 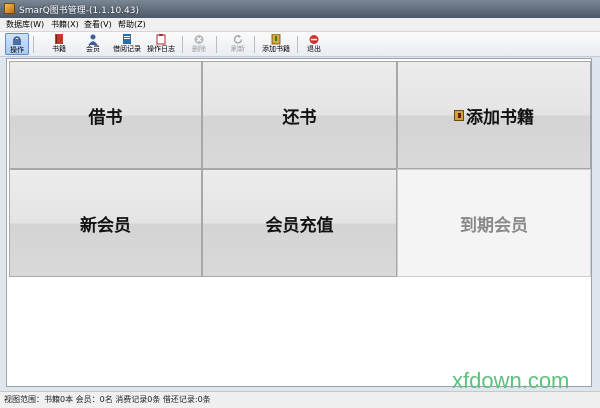 I want to click on app-icon, so click(x=9, y=8).